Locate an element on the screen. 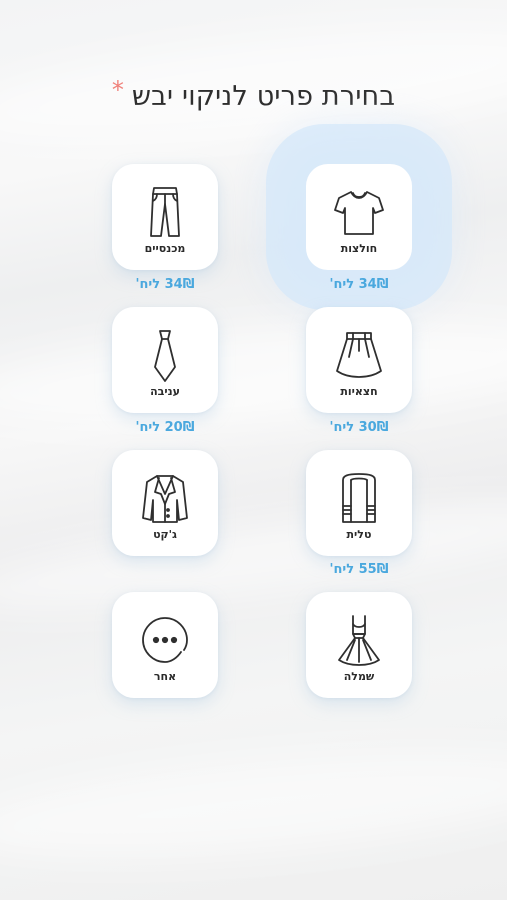  dress-icon is located at coordinates (359, 640).